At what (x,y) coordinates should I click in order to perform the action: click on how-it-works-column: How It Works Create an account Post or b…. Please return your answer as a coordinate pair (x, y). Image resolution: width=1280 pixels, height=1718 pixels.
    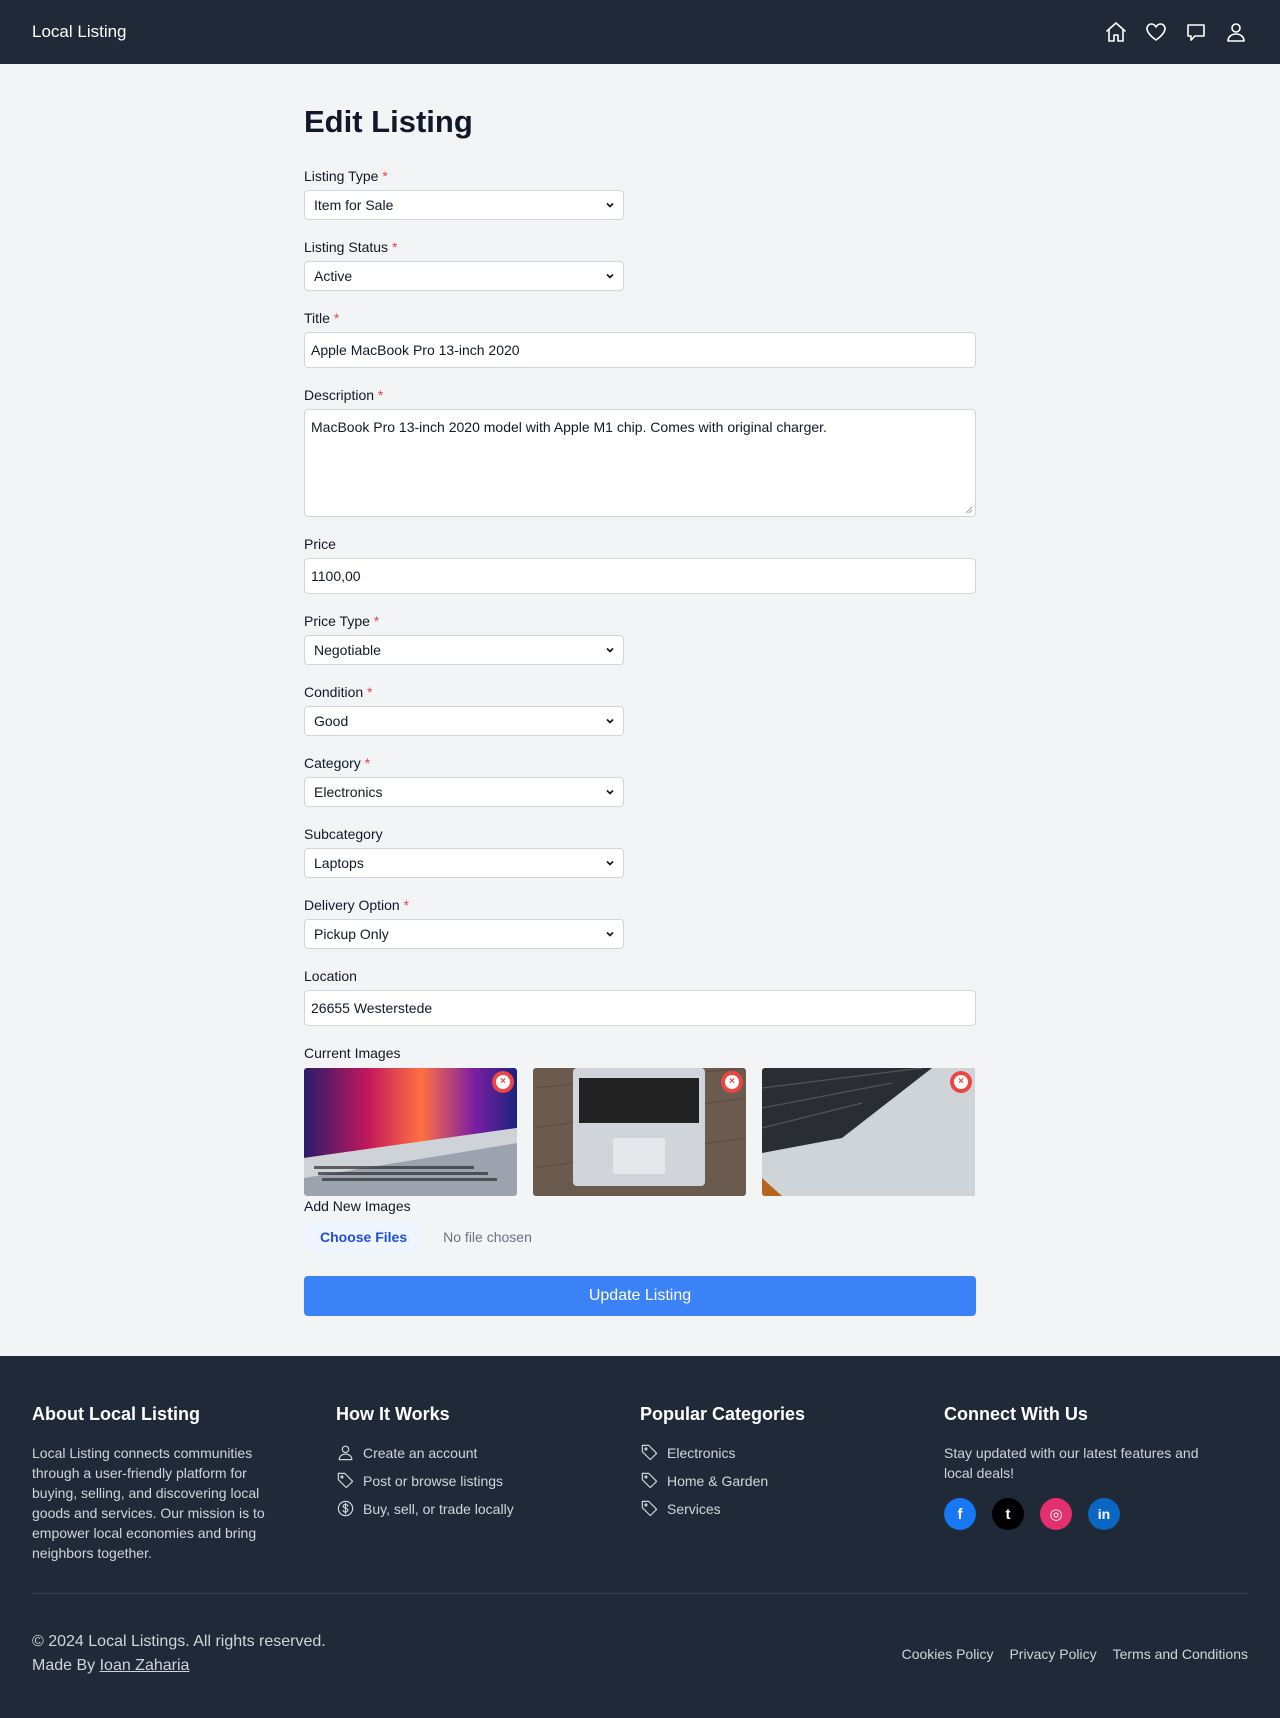
    Looking at the image, I should click on (488, 1483).